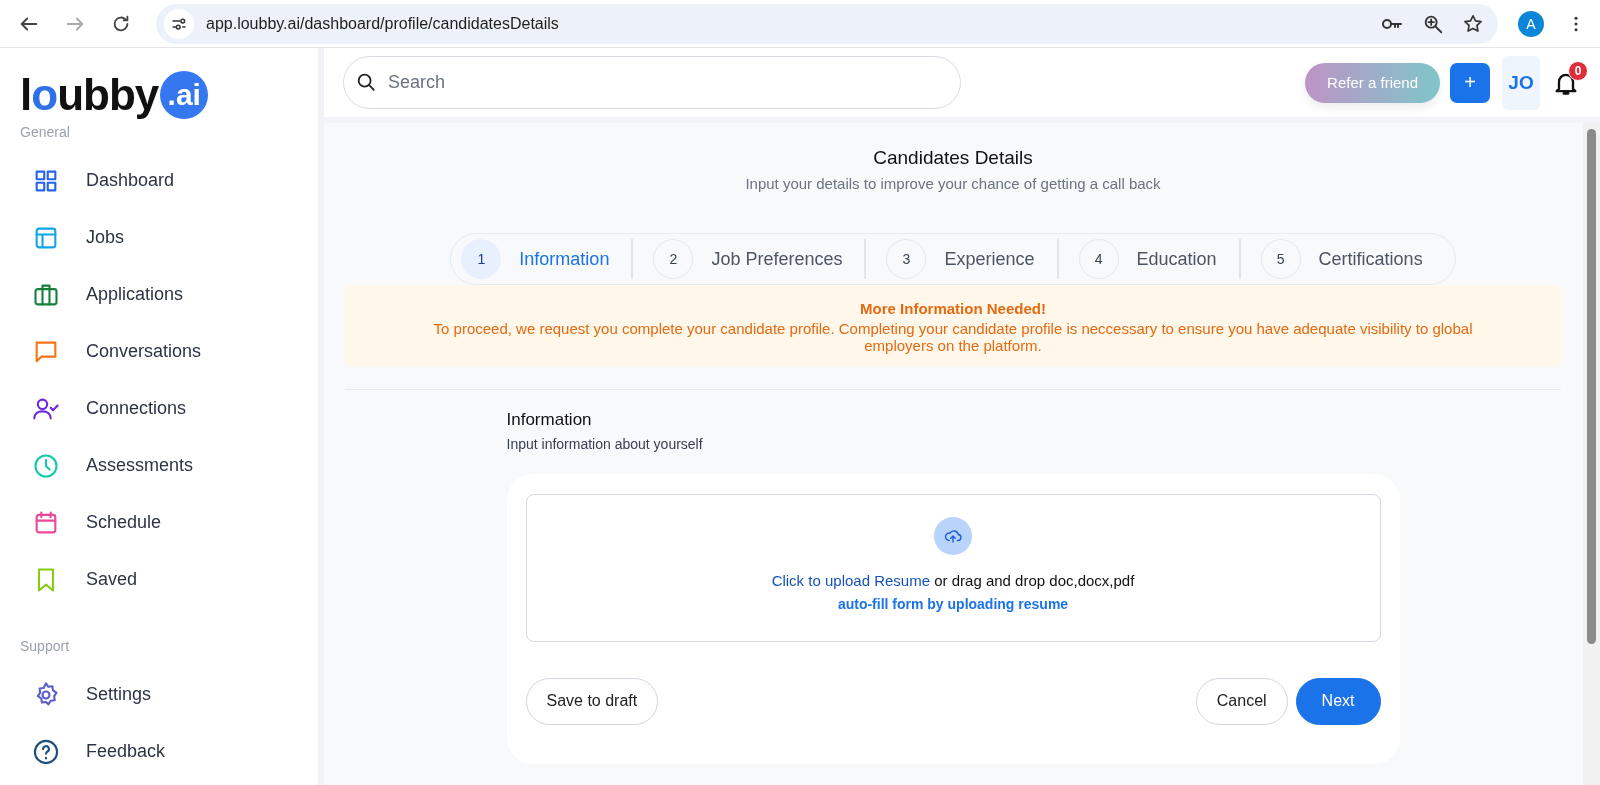  Describe the element at coordinates (953, 158) in the screenshot. I see `page-title: Candidates Details` at that location.